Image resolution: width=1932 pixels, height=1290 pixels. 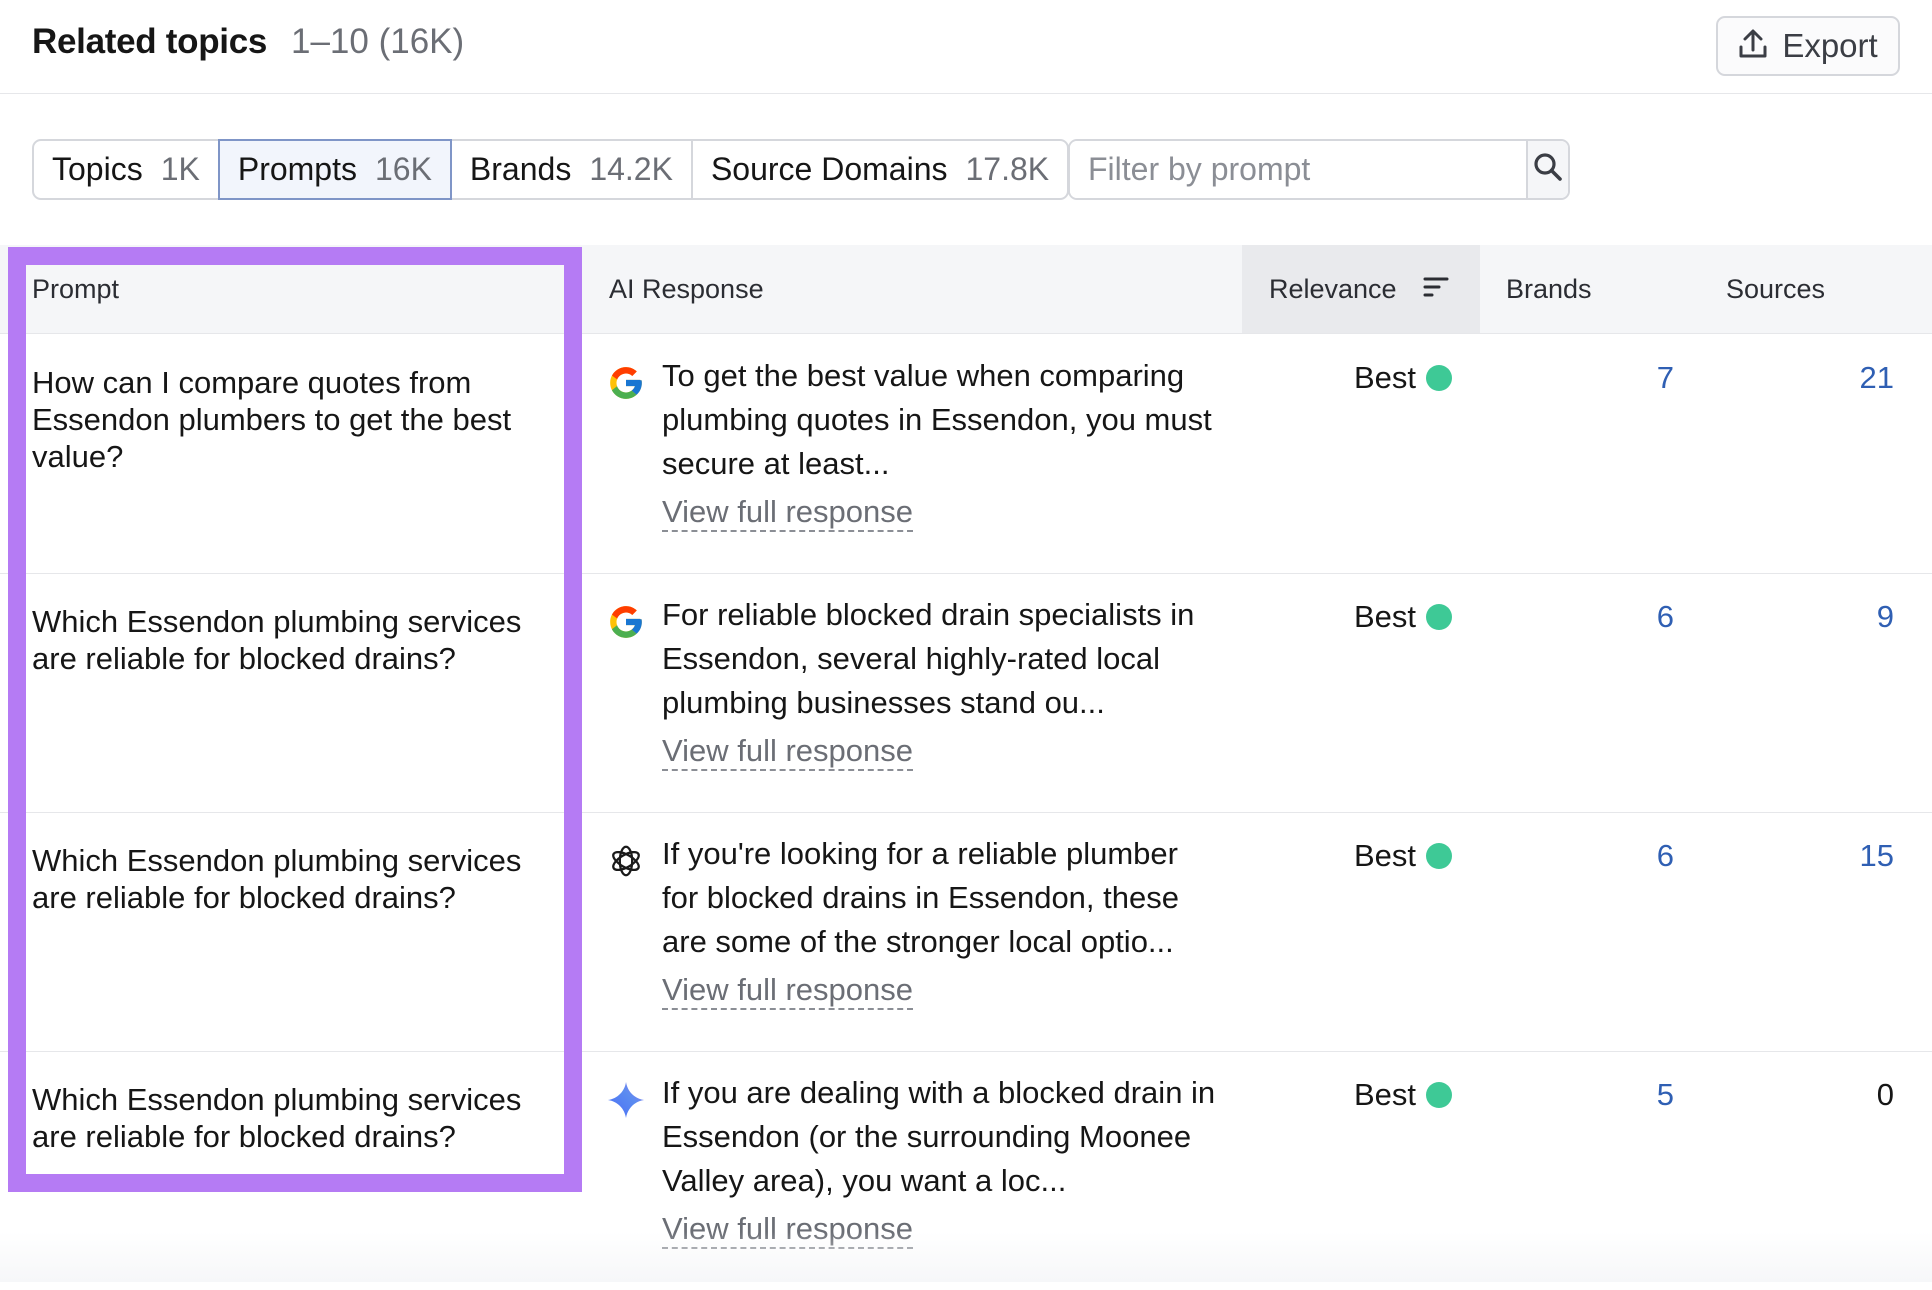 What do you see at coordinates (97, 169) in the screenshot?
I see `tab-label: Topics` at bounding box center [97, 169].